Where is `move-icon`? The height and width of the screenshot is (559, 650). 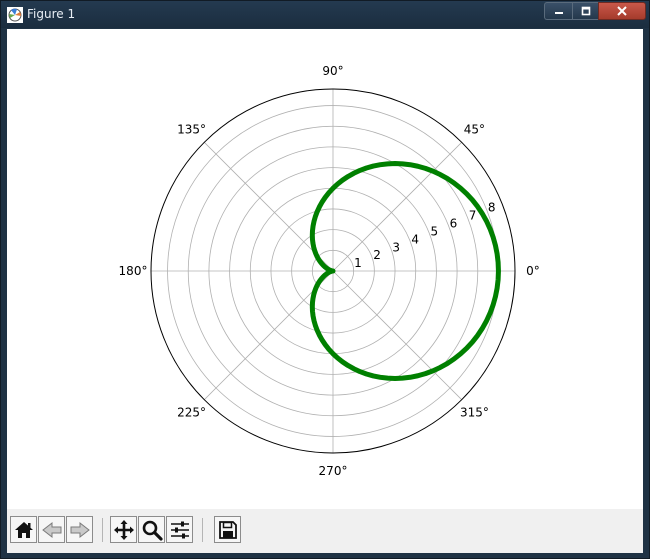
move-icon is located at coordinates (123, 529).